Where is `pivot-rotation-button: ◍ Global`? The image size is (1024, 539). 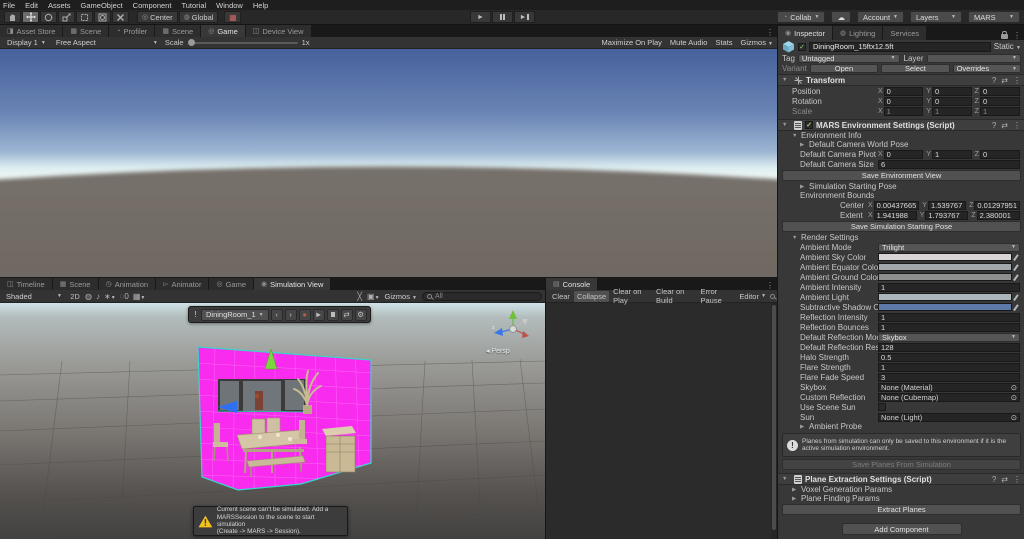
pivot-rotation-button: ◍ Global is located at coordinates (198, 17).